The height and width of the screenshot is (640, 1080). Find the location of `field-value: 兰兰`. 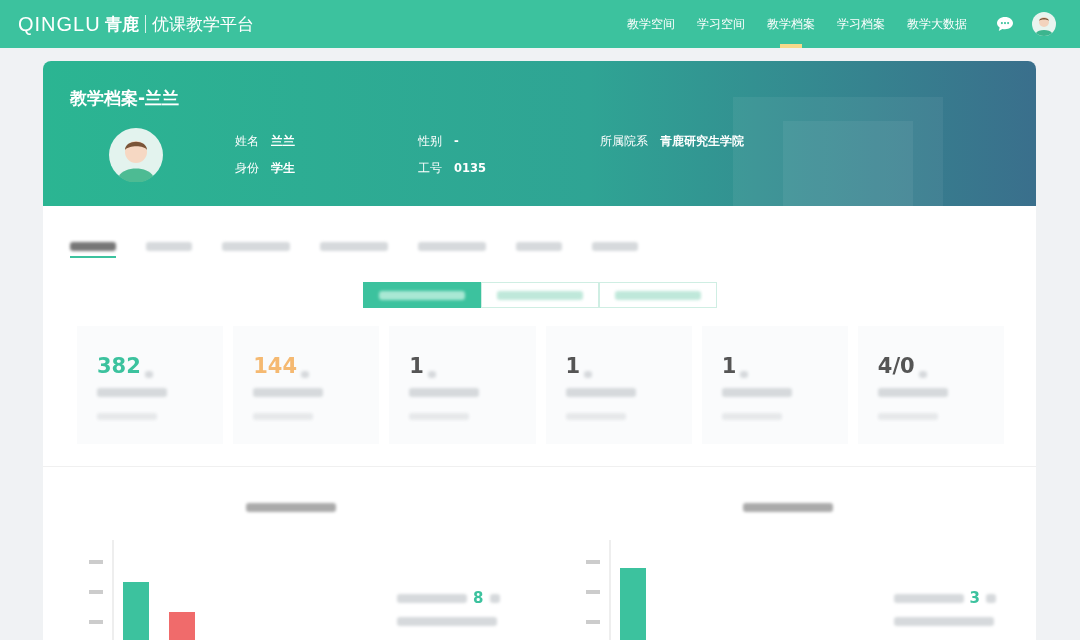

field-value: 兰兰 is located at coordinates (283, 141).